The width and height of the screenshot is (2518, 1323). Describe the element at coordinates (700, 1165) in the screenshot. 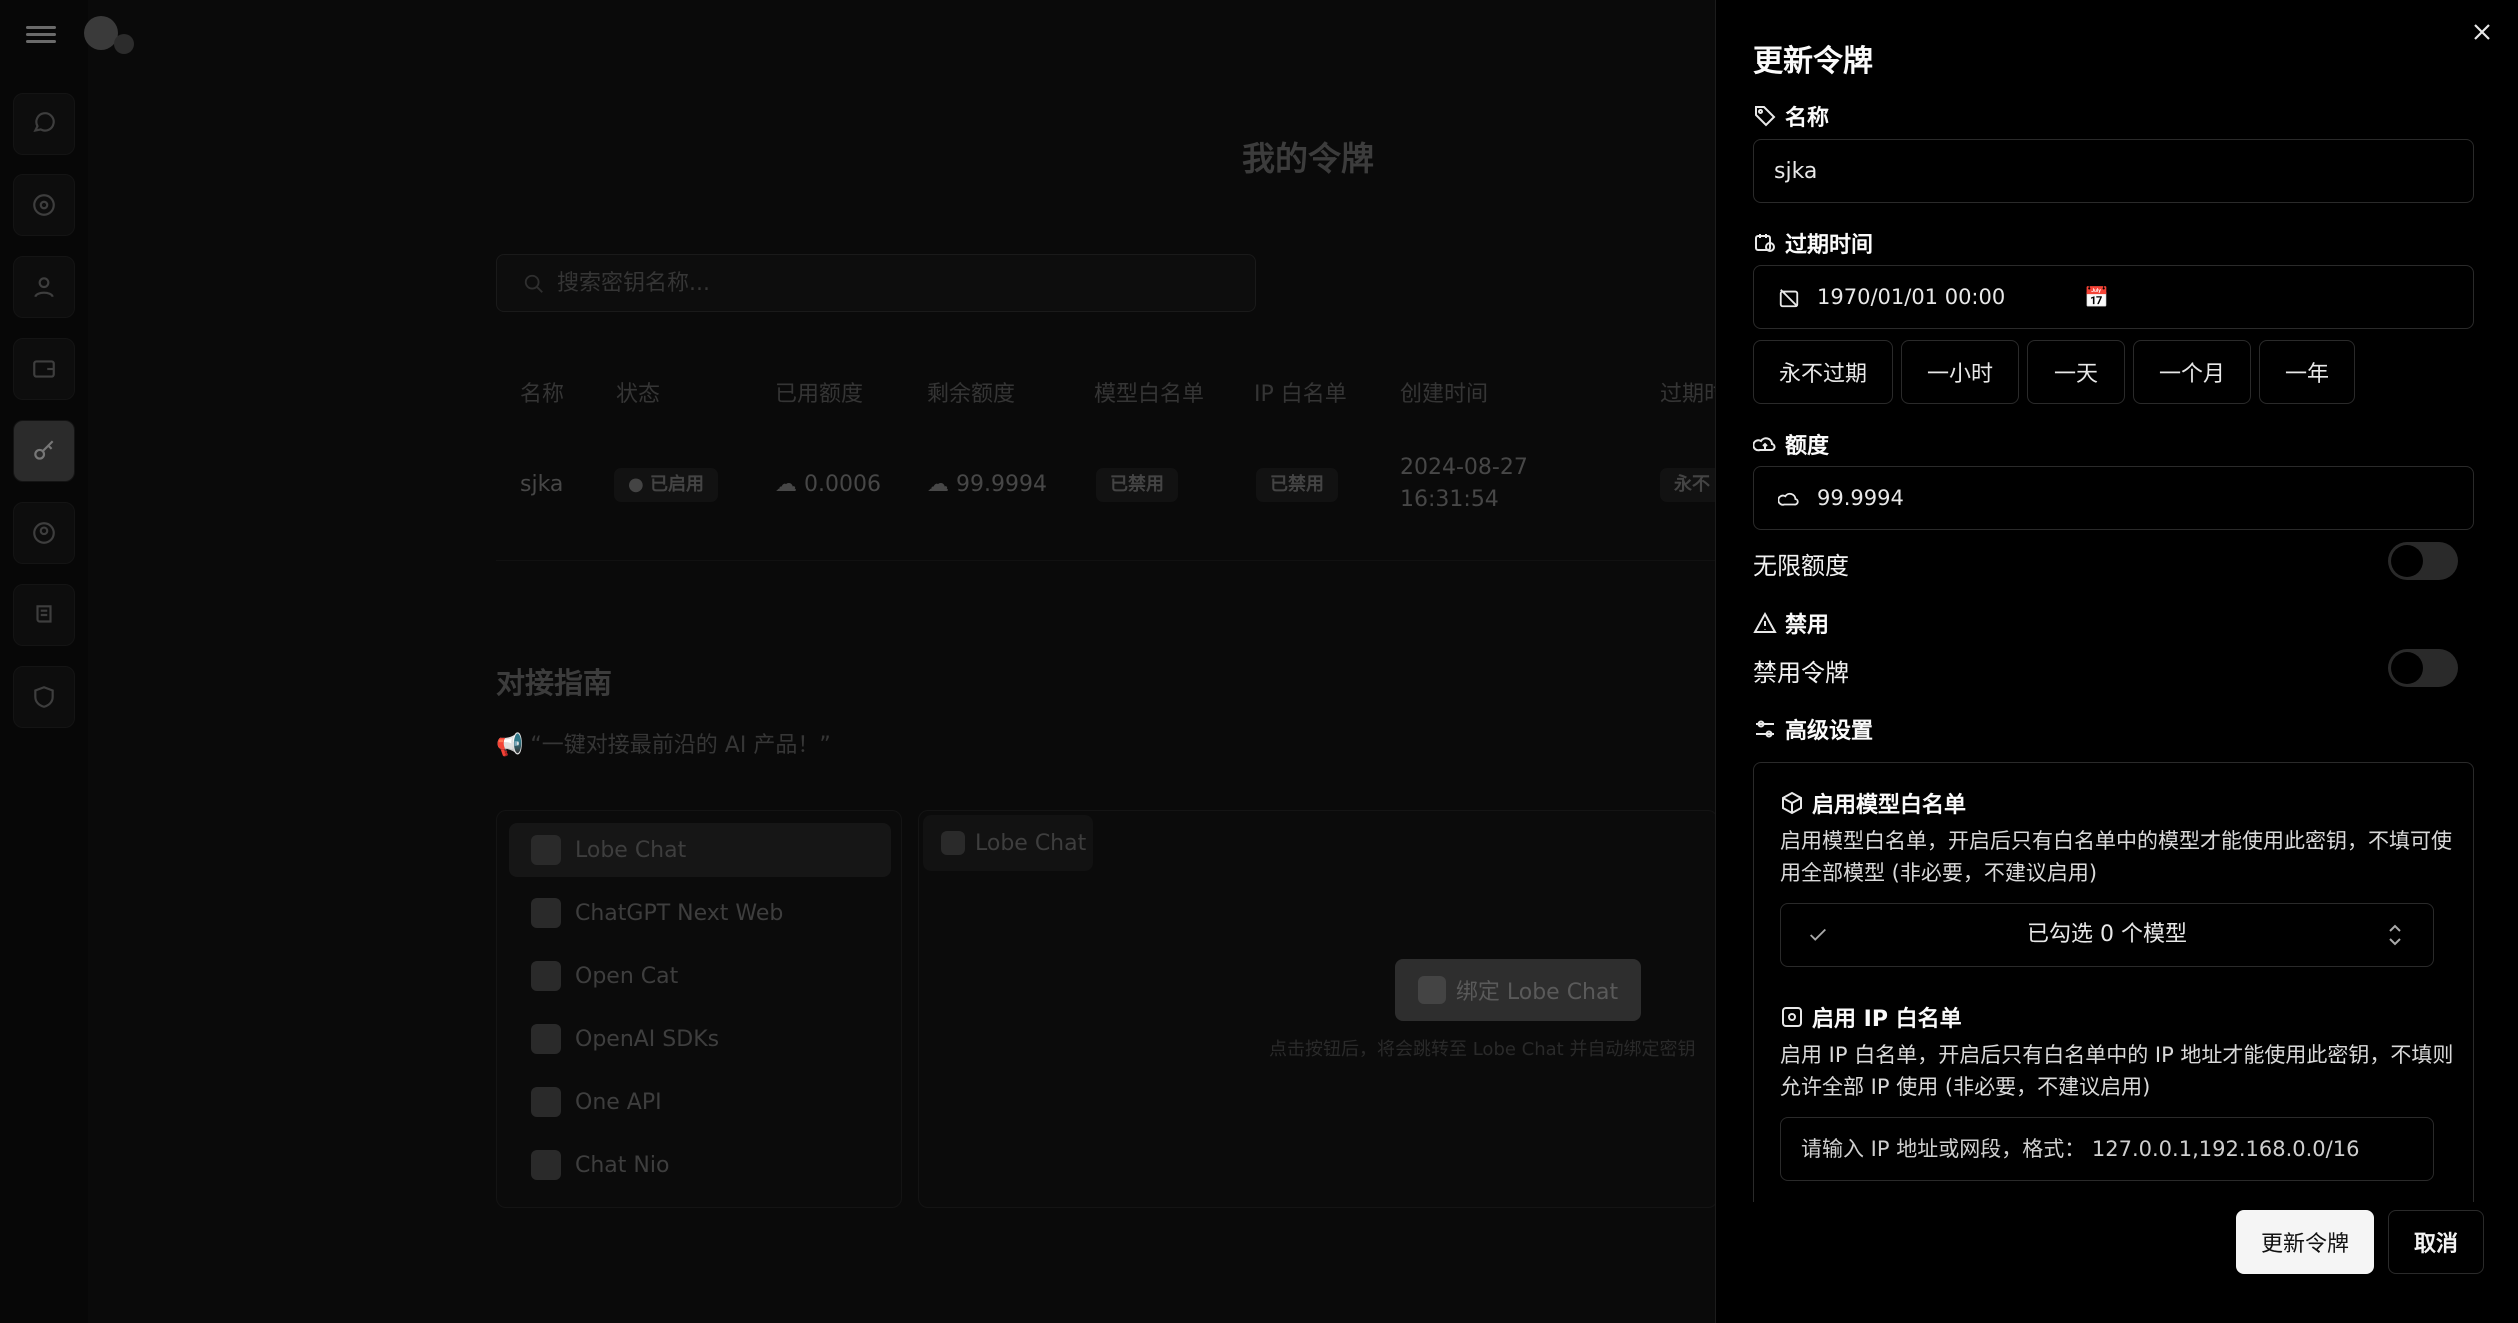

I see `guide-item-chat-nio: Chat Nio` at that location.